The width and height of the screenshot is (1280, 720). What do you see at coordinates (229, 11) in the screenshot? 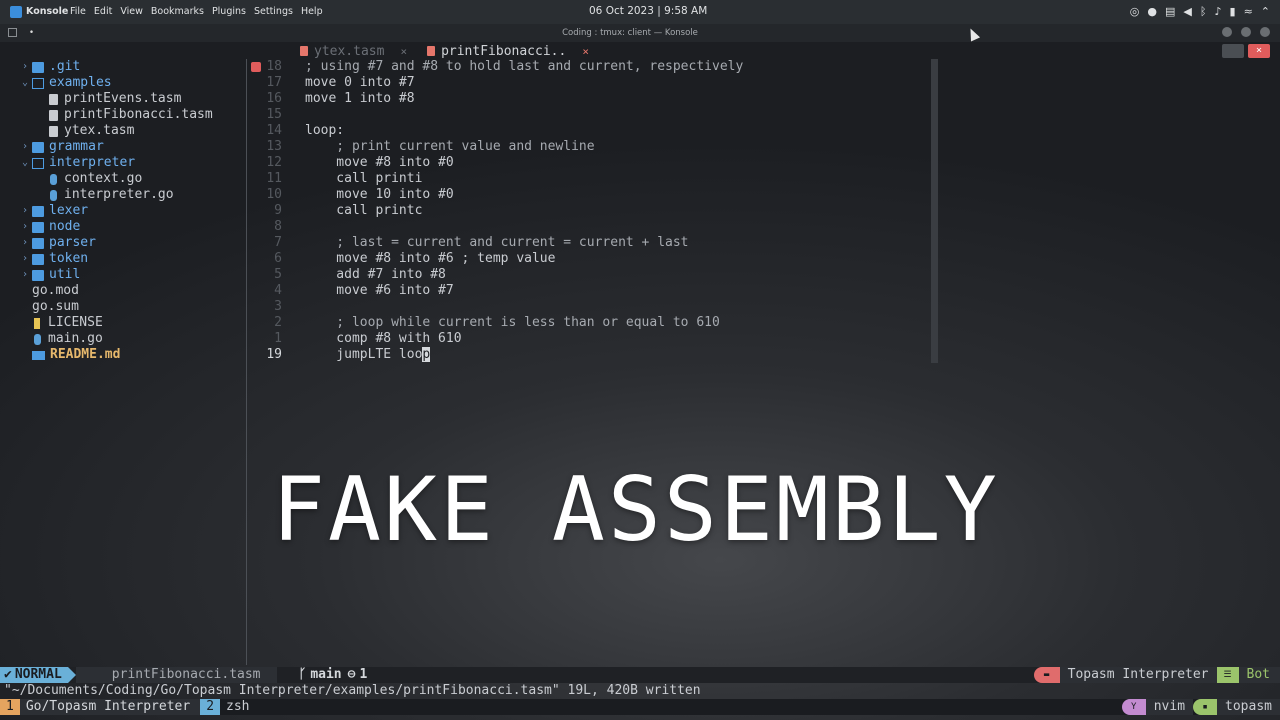
I see `menu-plugins: Plugins` at bounding box center [229, 11].